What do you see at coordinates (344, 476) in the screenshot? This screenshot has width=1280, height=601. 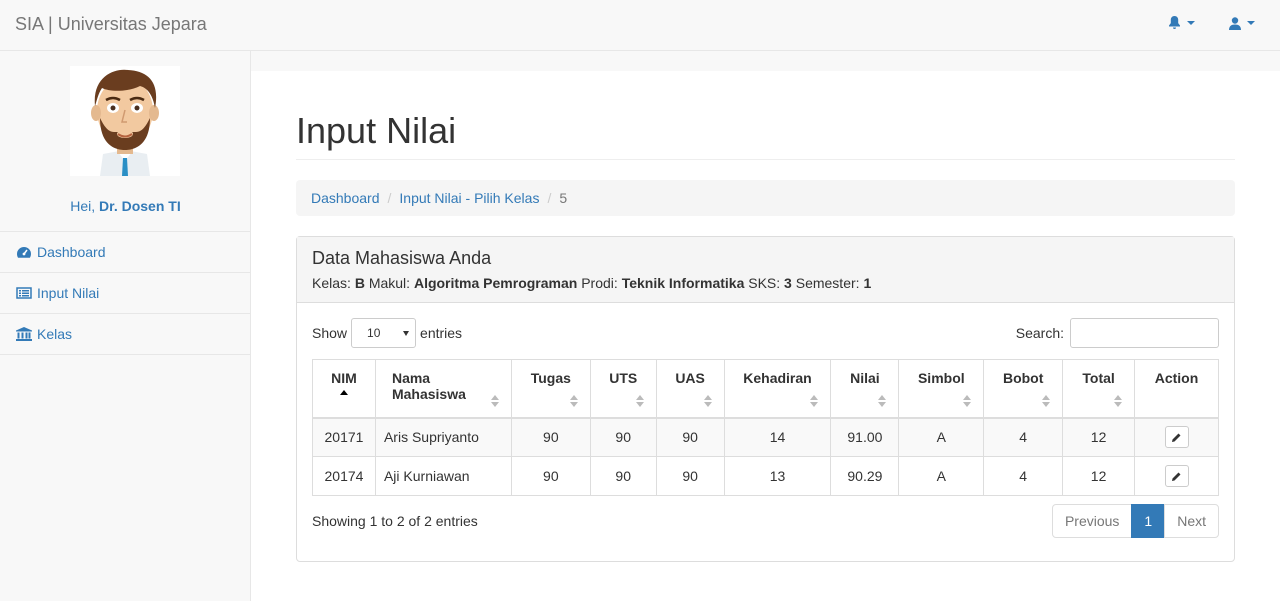 I see `cell-nim: 20174` at bounding box center [344, 476].